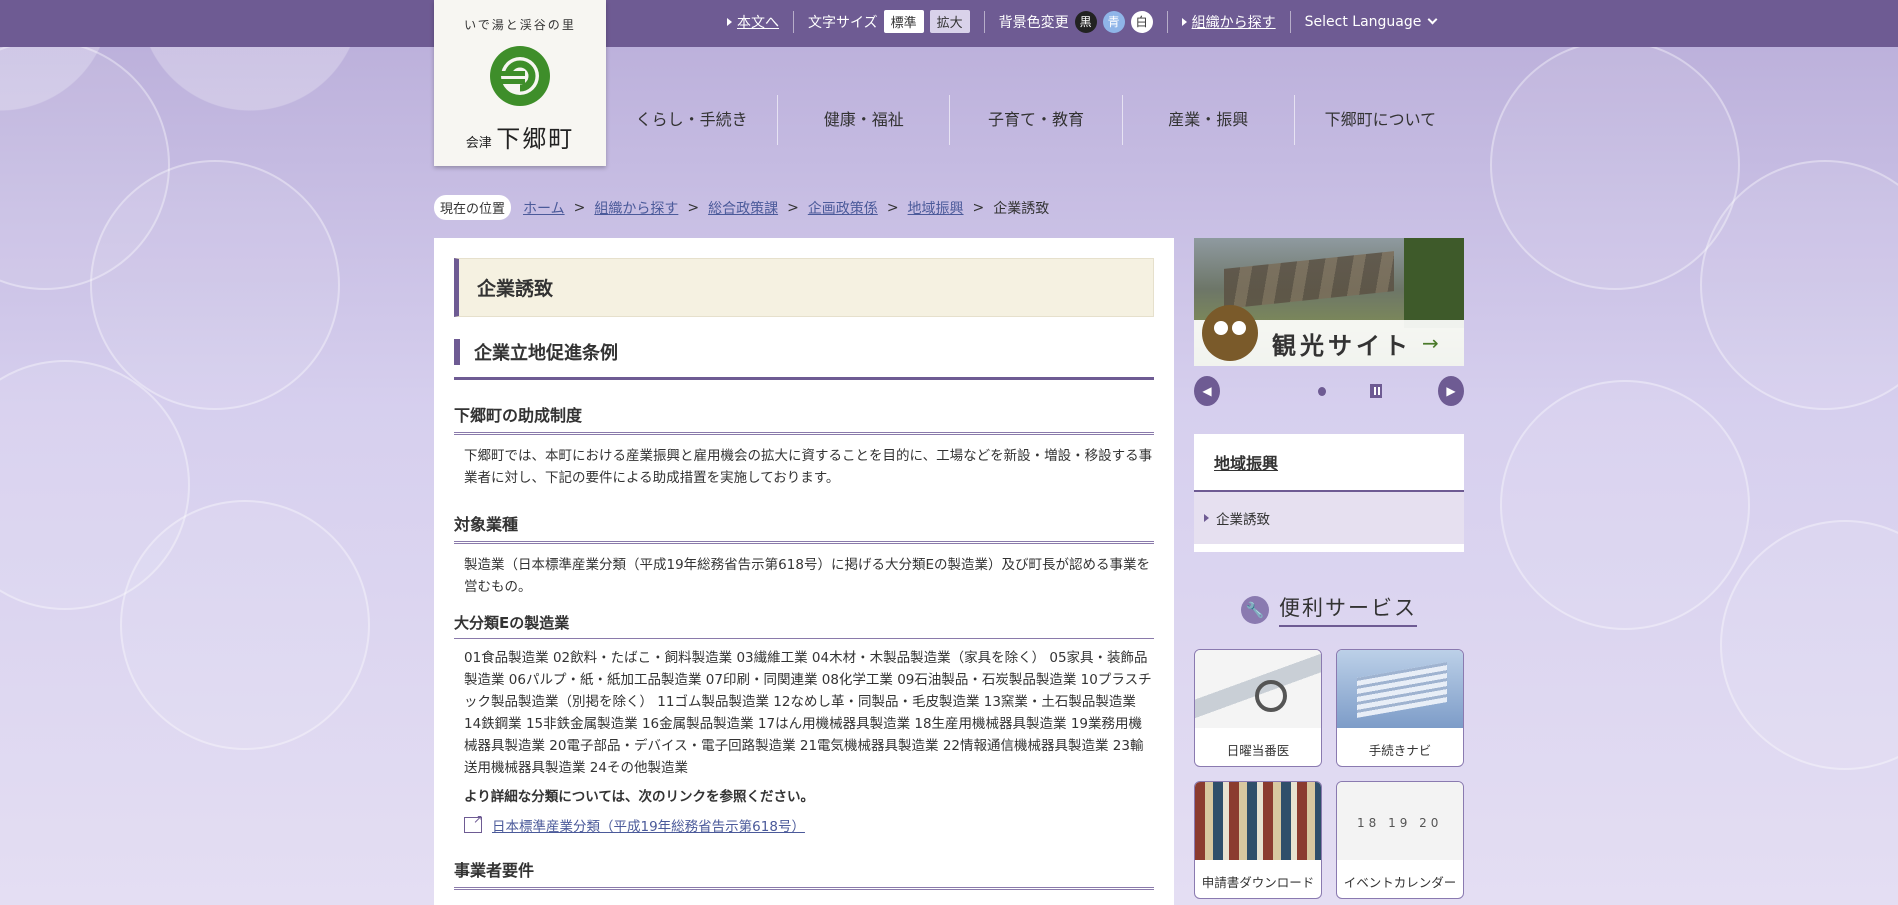  Describe the element at coordinates (1329, 463) in the screenshot. I see `local-nav-heading: 地域振興` at that location.